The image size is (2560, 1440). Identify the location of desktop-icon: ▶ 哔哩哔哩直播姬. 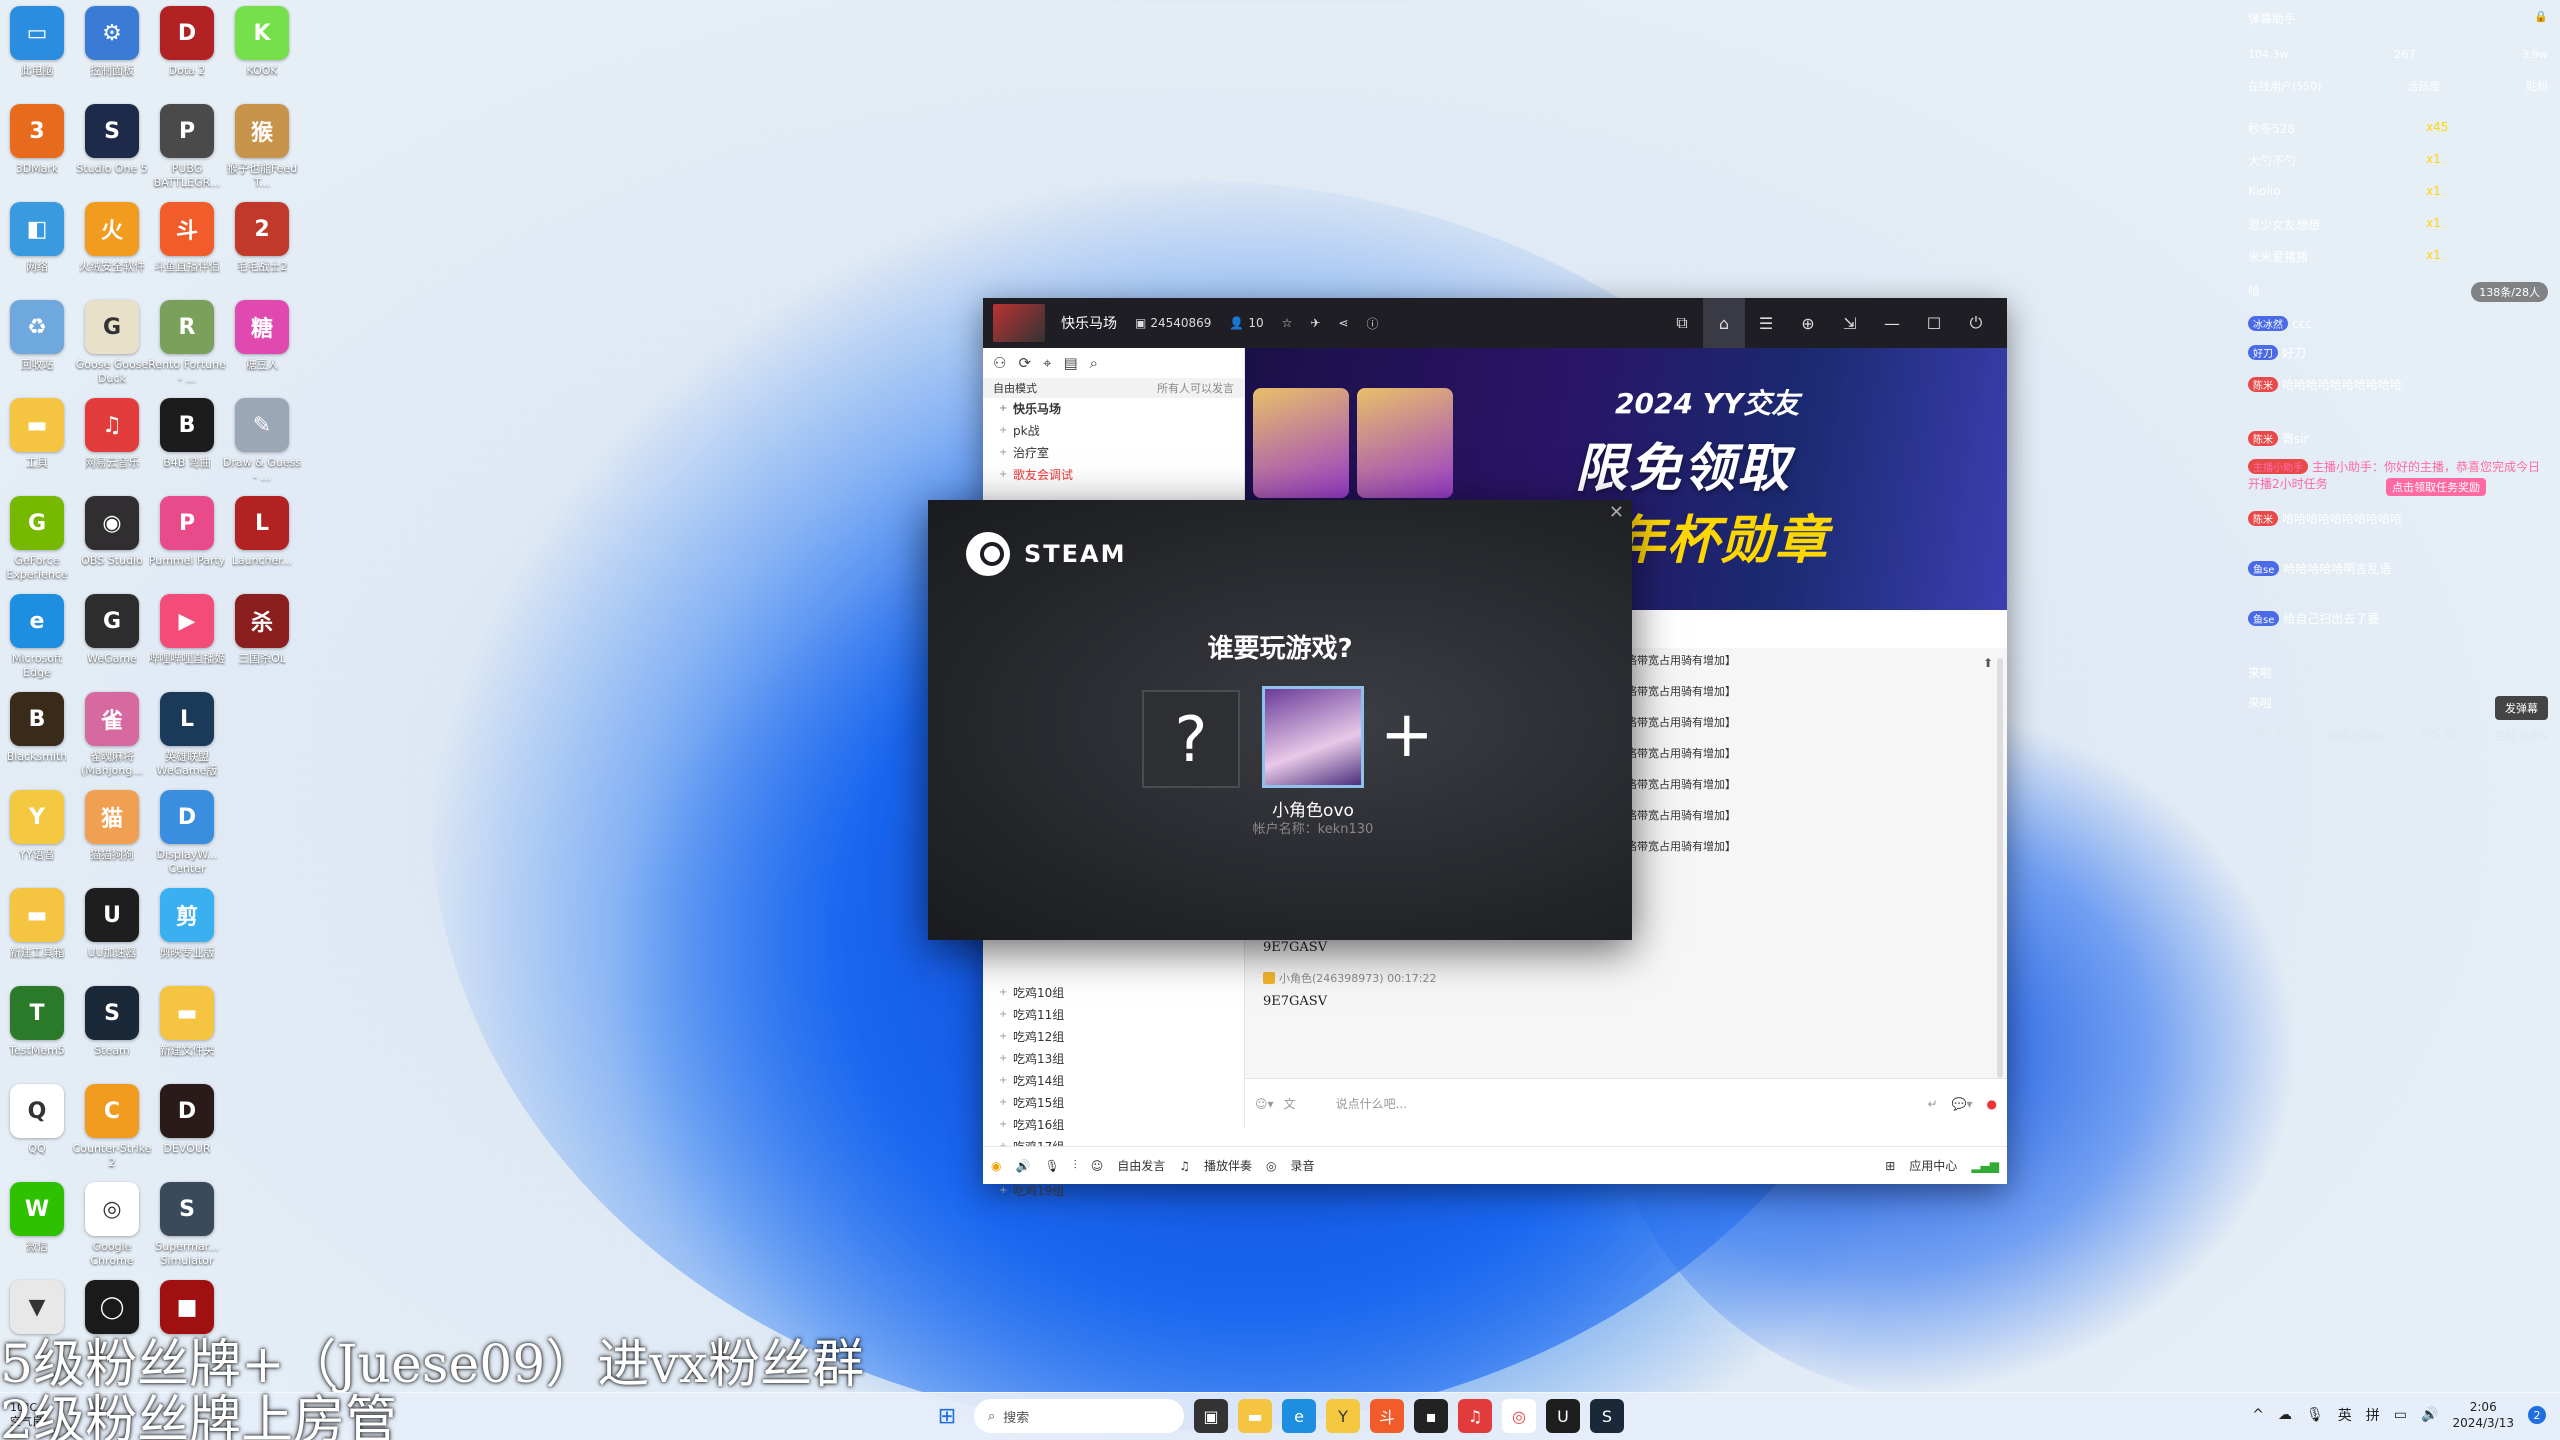
(187, 642).